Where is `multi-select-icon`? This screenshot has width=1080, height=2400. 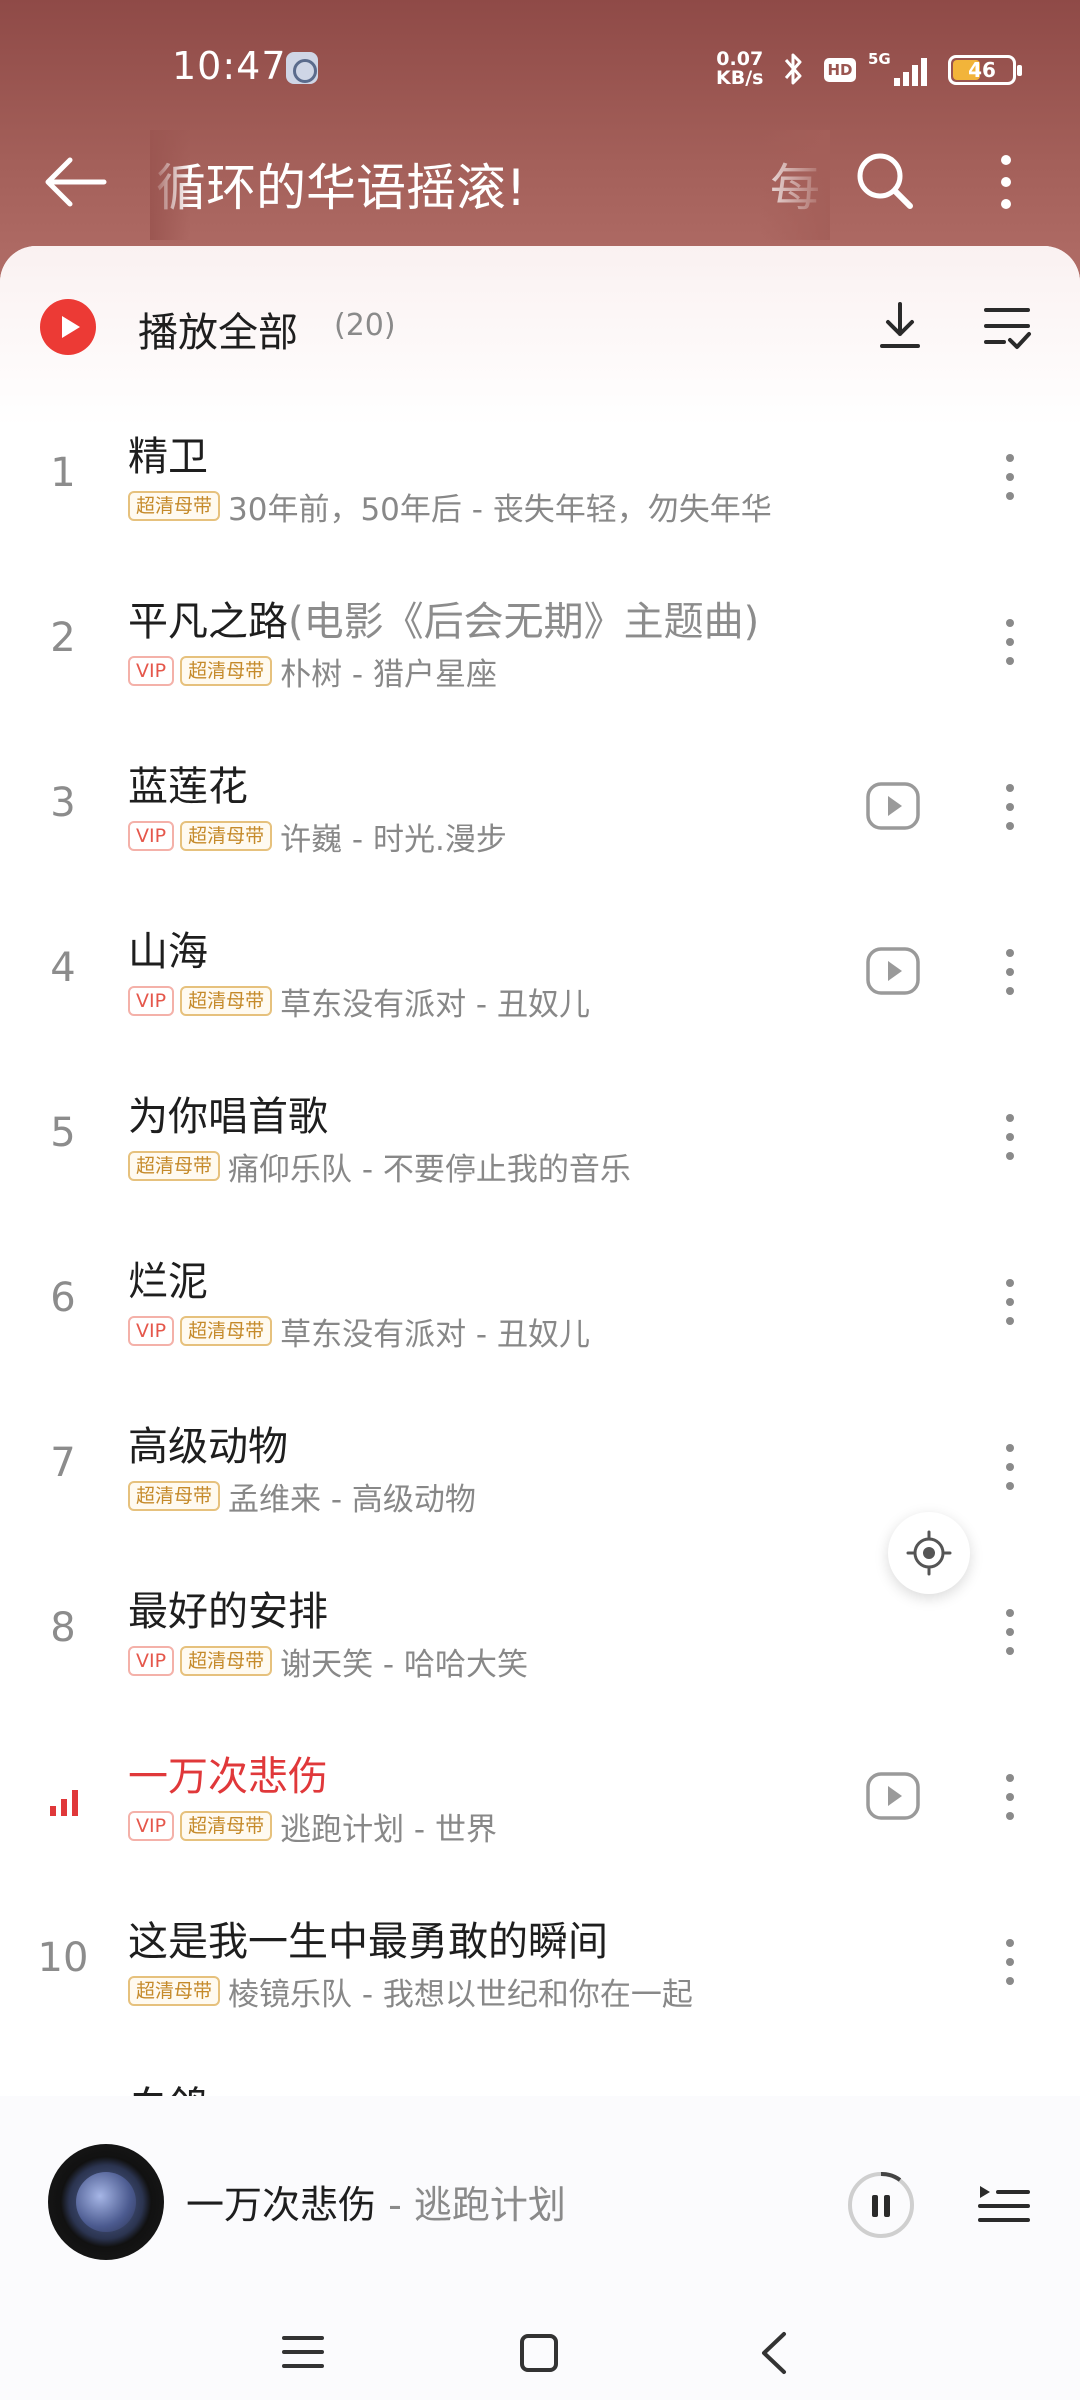 multi-select-icon is located at coordinates (1007, 326).